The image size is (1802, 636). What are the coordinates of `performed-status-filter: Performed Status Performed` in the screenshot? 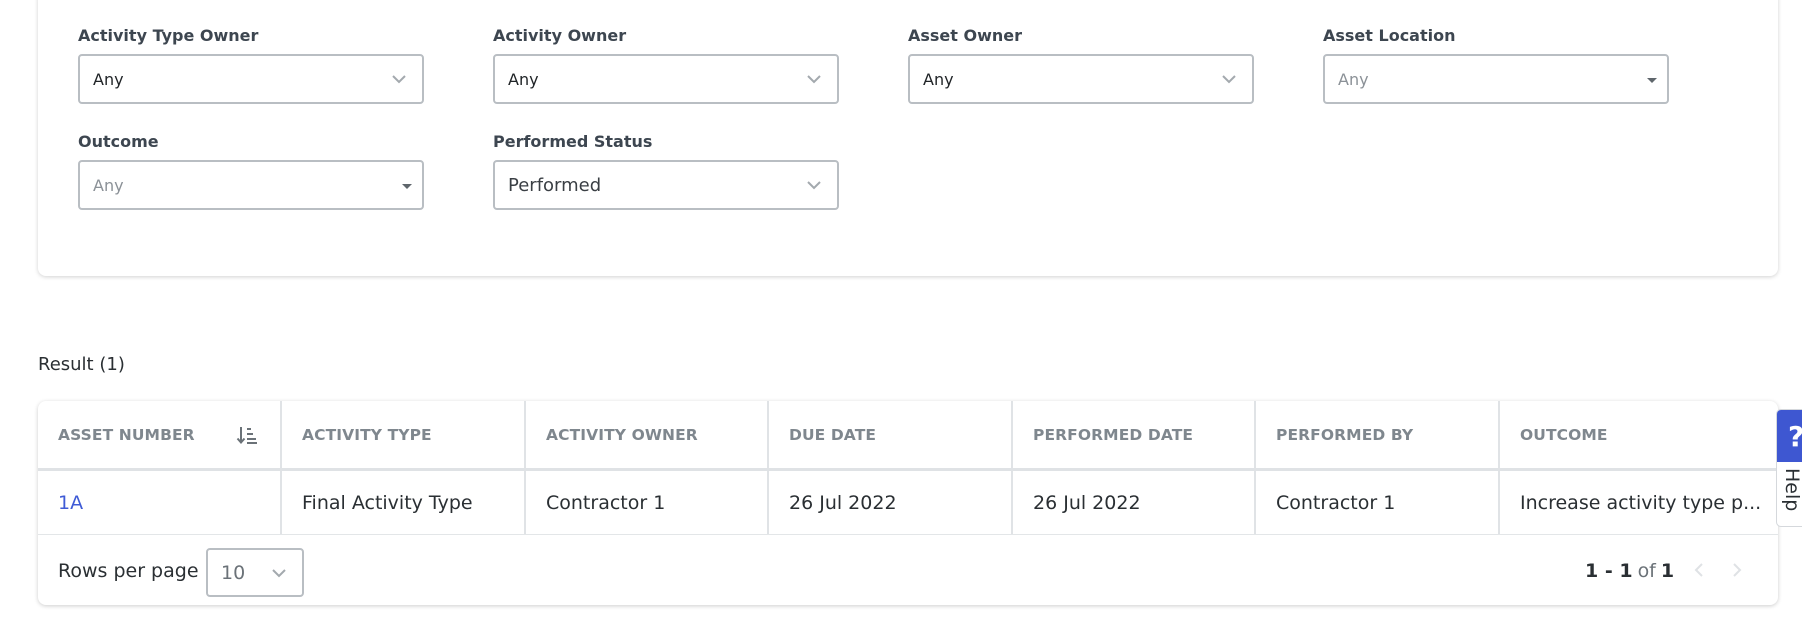 It's located at (666, 171).